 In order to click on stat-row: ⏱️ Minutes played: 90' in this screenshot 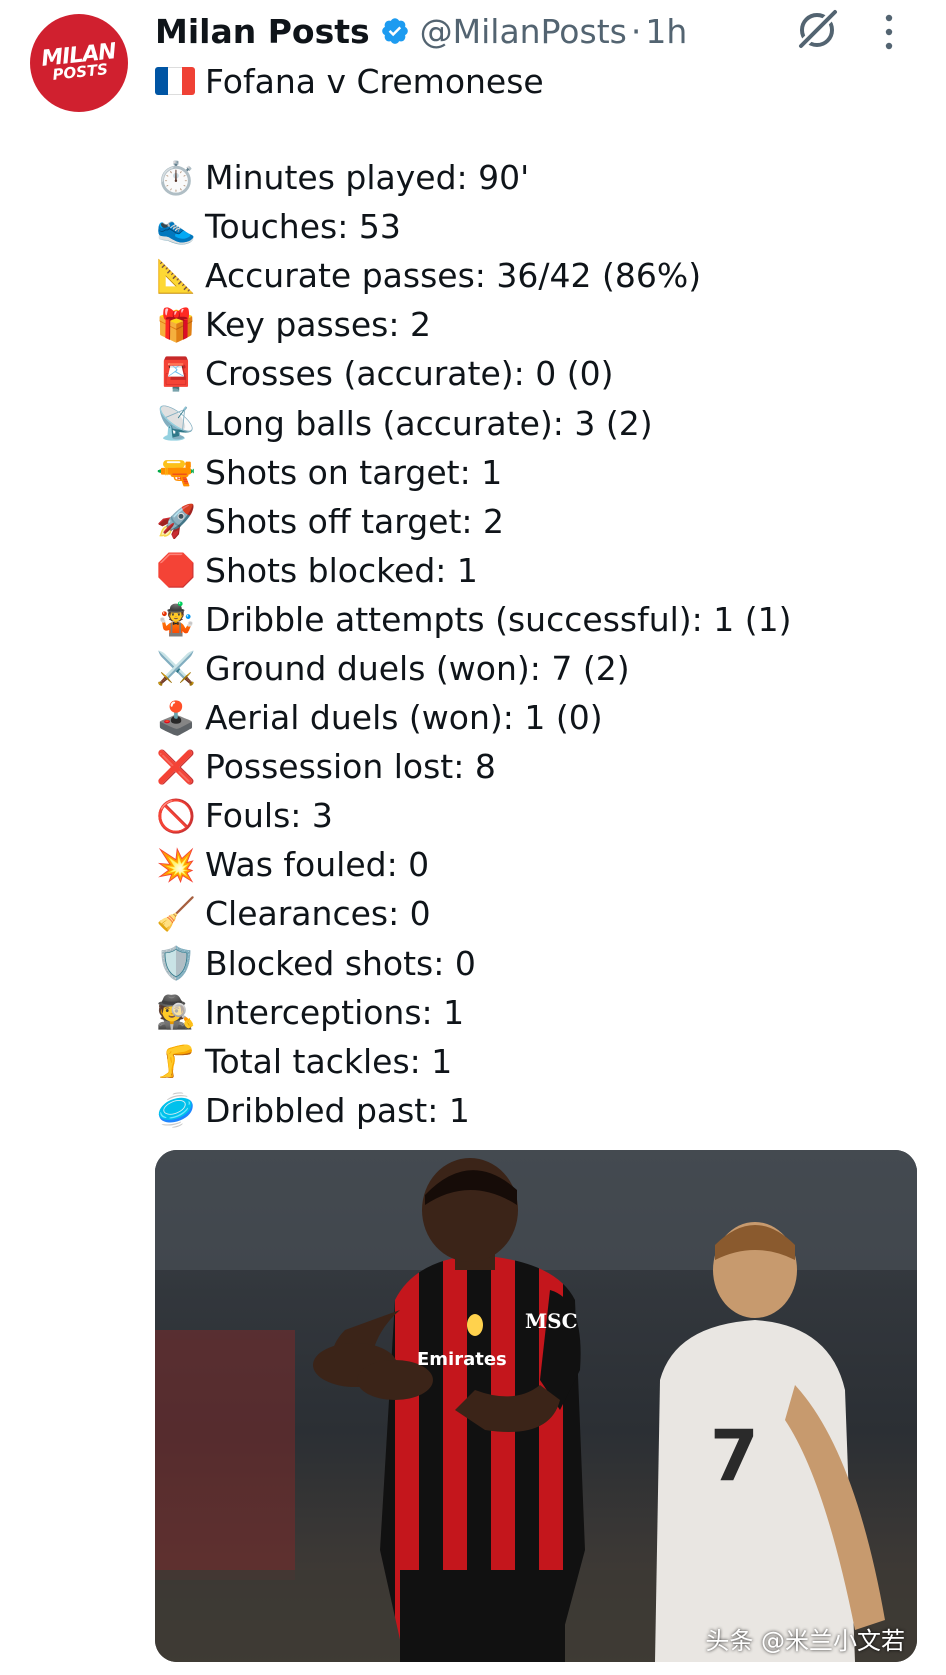, I will do `click(473, 177)`.